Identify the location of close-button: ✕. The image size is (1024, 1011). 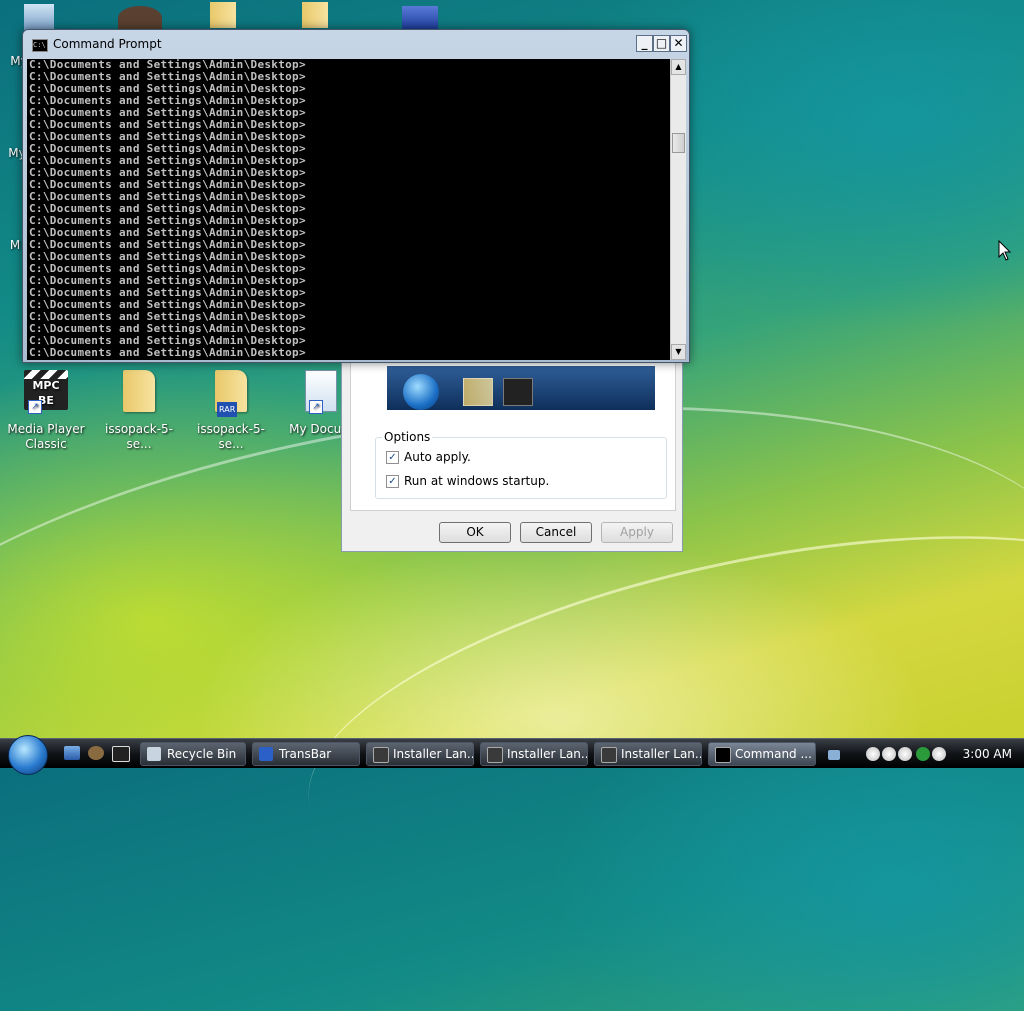
(678, 43).